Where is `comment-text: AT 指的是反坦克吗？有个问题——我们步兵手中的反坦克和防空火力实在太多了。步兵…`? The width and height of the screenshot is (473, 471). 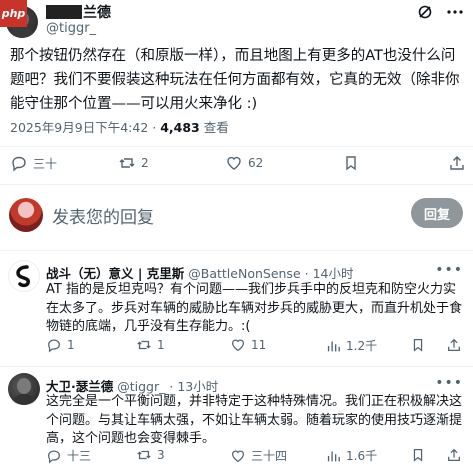
comment-text: AT 指的是反坦克吗？有个问题——我们步兵手中的反坦克和防空火力实在太多了。步兵… is located at coordinates (254, 308).